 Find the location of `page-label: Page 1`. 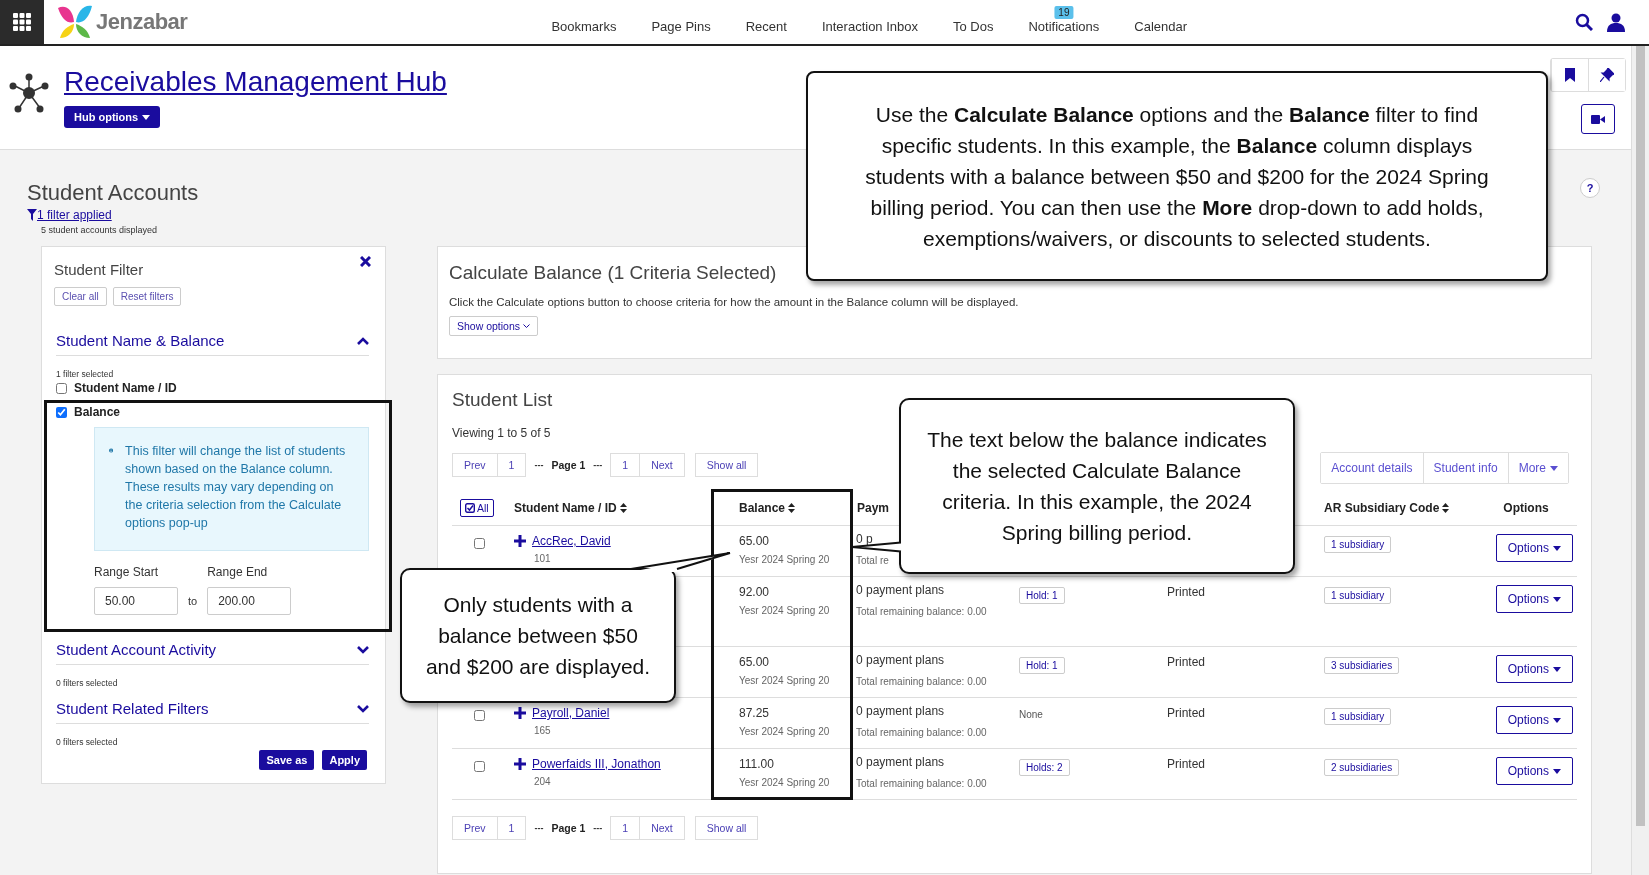

page-label: Page 1 is located at coordinates (568, 828).